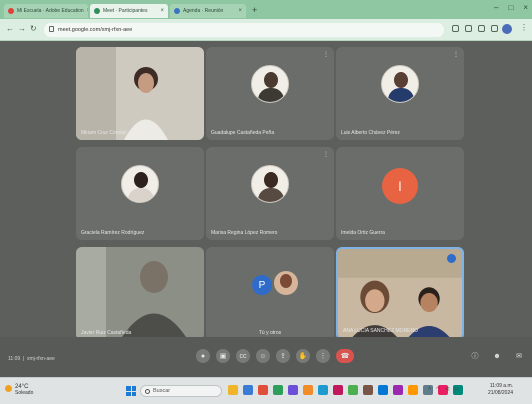  Describe the element at coordinates (443, 389) in the screenshot. I see `system-tray: ˄ ◠ ◁ ▭` at that location.